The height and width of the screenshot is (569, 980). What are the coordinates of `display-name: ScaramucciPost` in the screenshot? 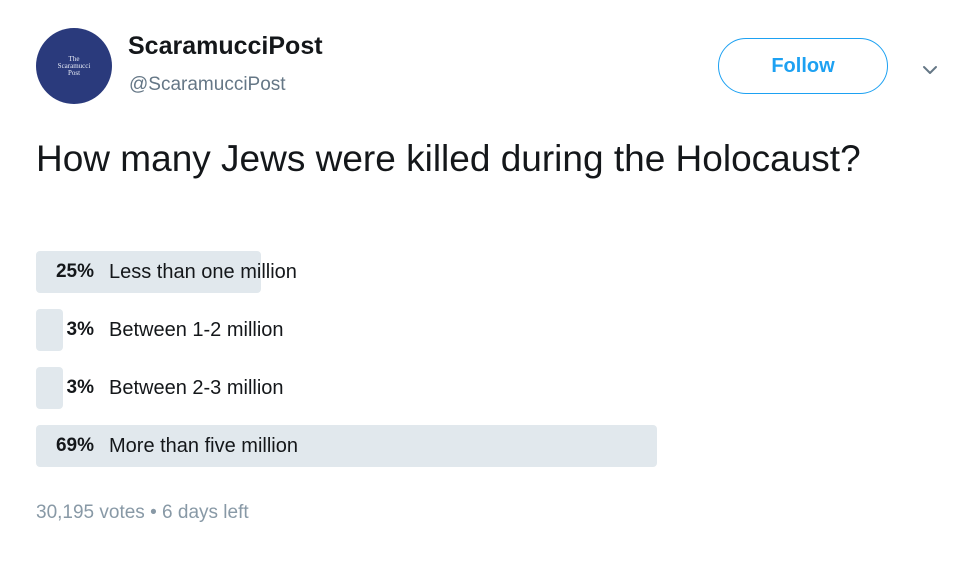 It's located at (225, 46).